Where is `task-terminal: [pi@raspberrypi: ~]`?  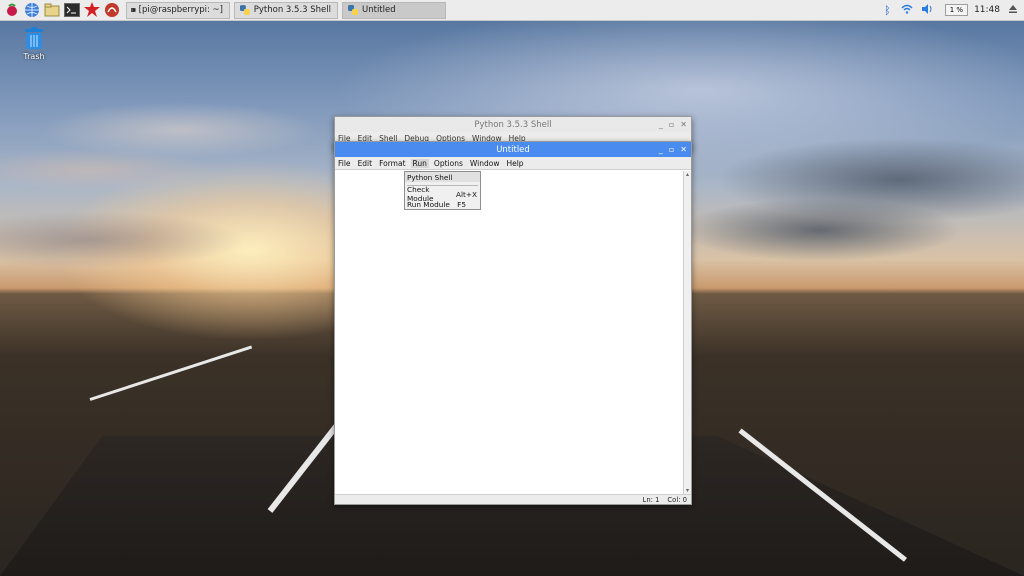 task-terminal: [pi@raspberrypi: ~] is located at coordinates (178, 10).